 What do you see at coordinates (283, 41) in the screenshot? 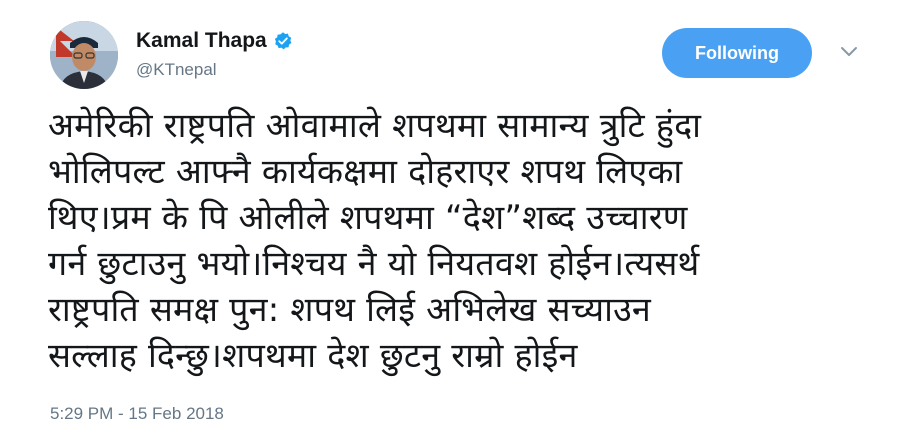
I see `verified-badge-icon` at bounding box center [283, 41].